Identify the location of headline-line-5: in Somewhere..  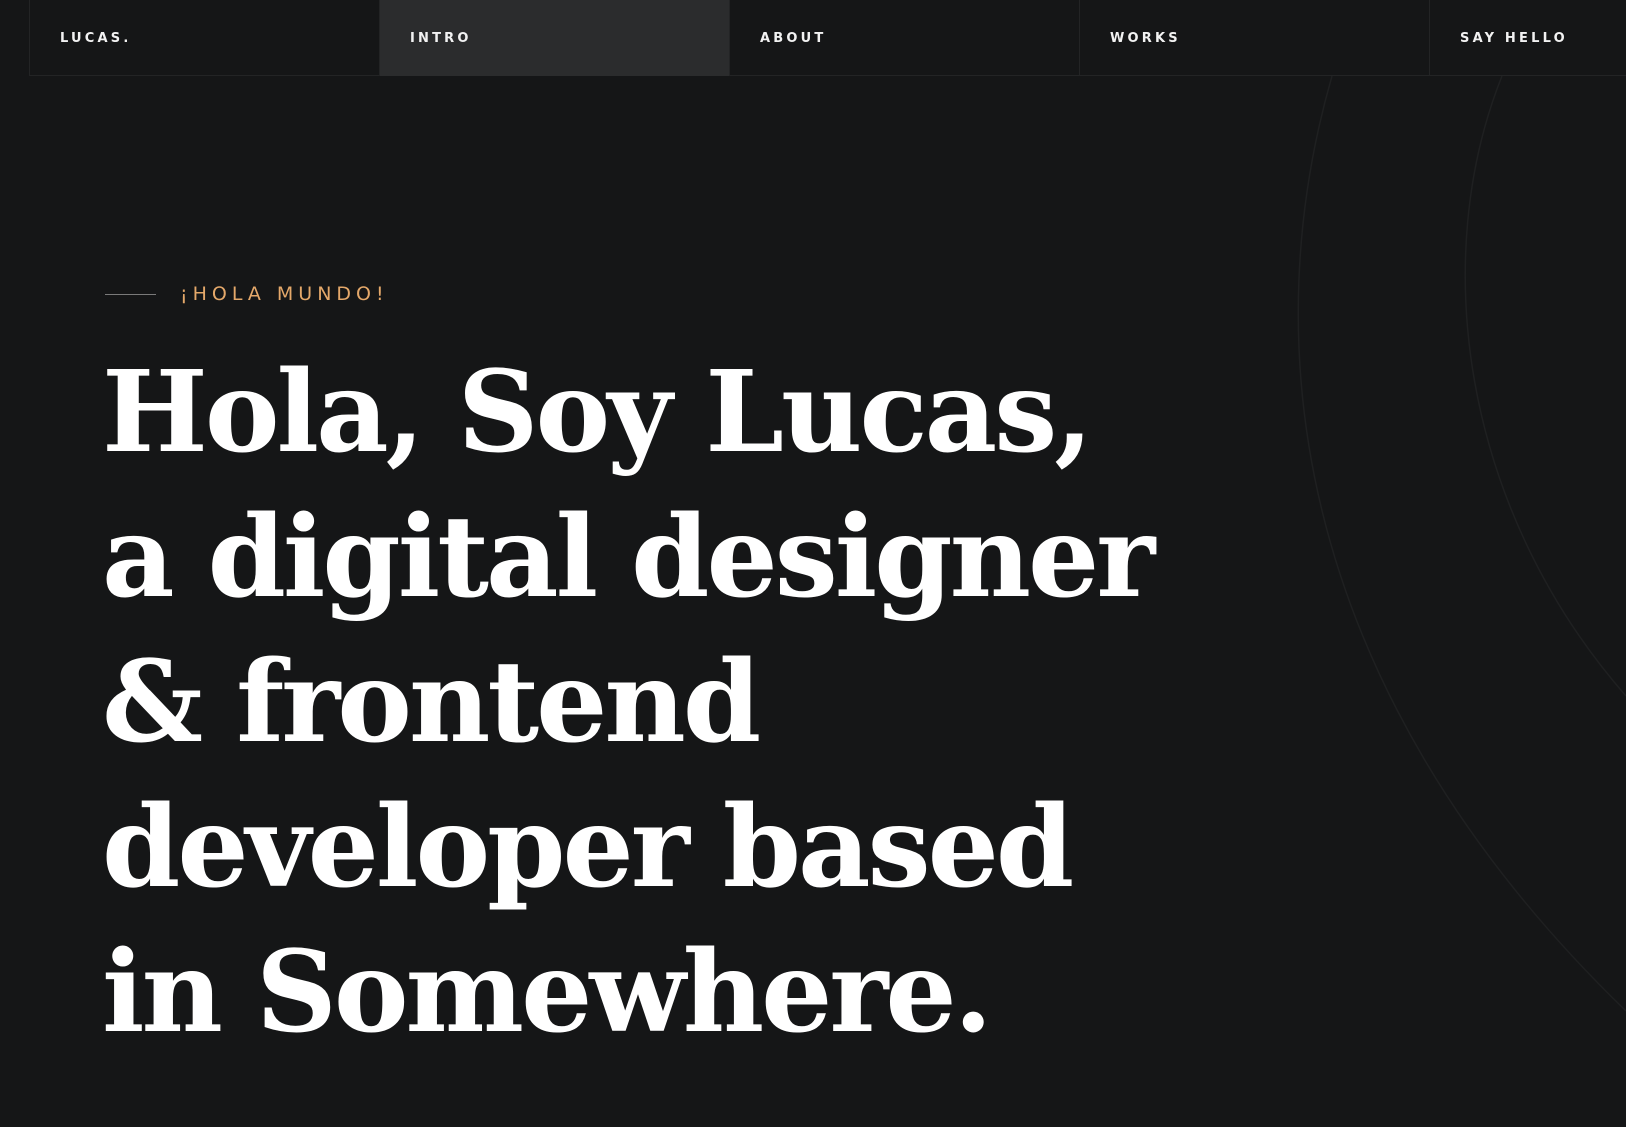
(547, 992).